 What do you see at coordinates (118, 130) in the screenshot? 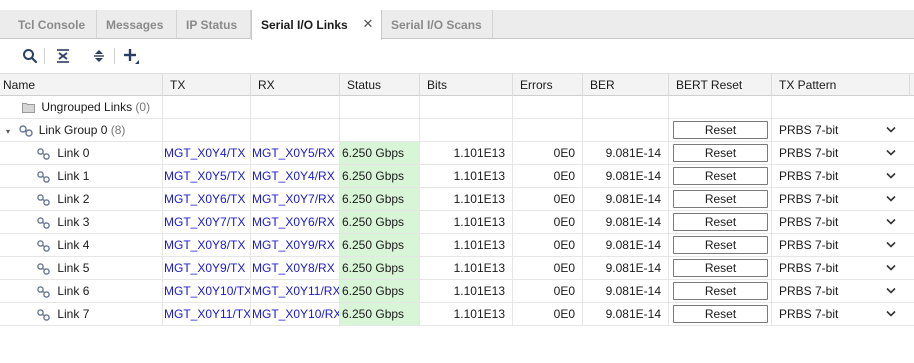
I see `link-group-count: (8)` at bounding box center [118, 130].